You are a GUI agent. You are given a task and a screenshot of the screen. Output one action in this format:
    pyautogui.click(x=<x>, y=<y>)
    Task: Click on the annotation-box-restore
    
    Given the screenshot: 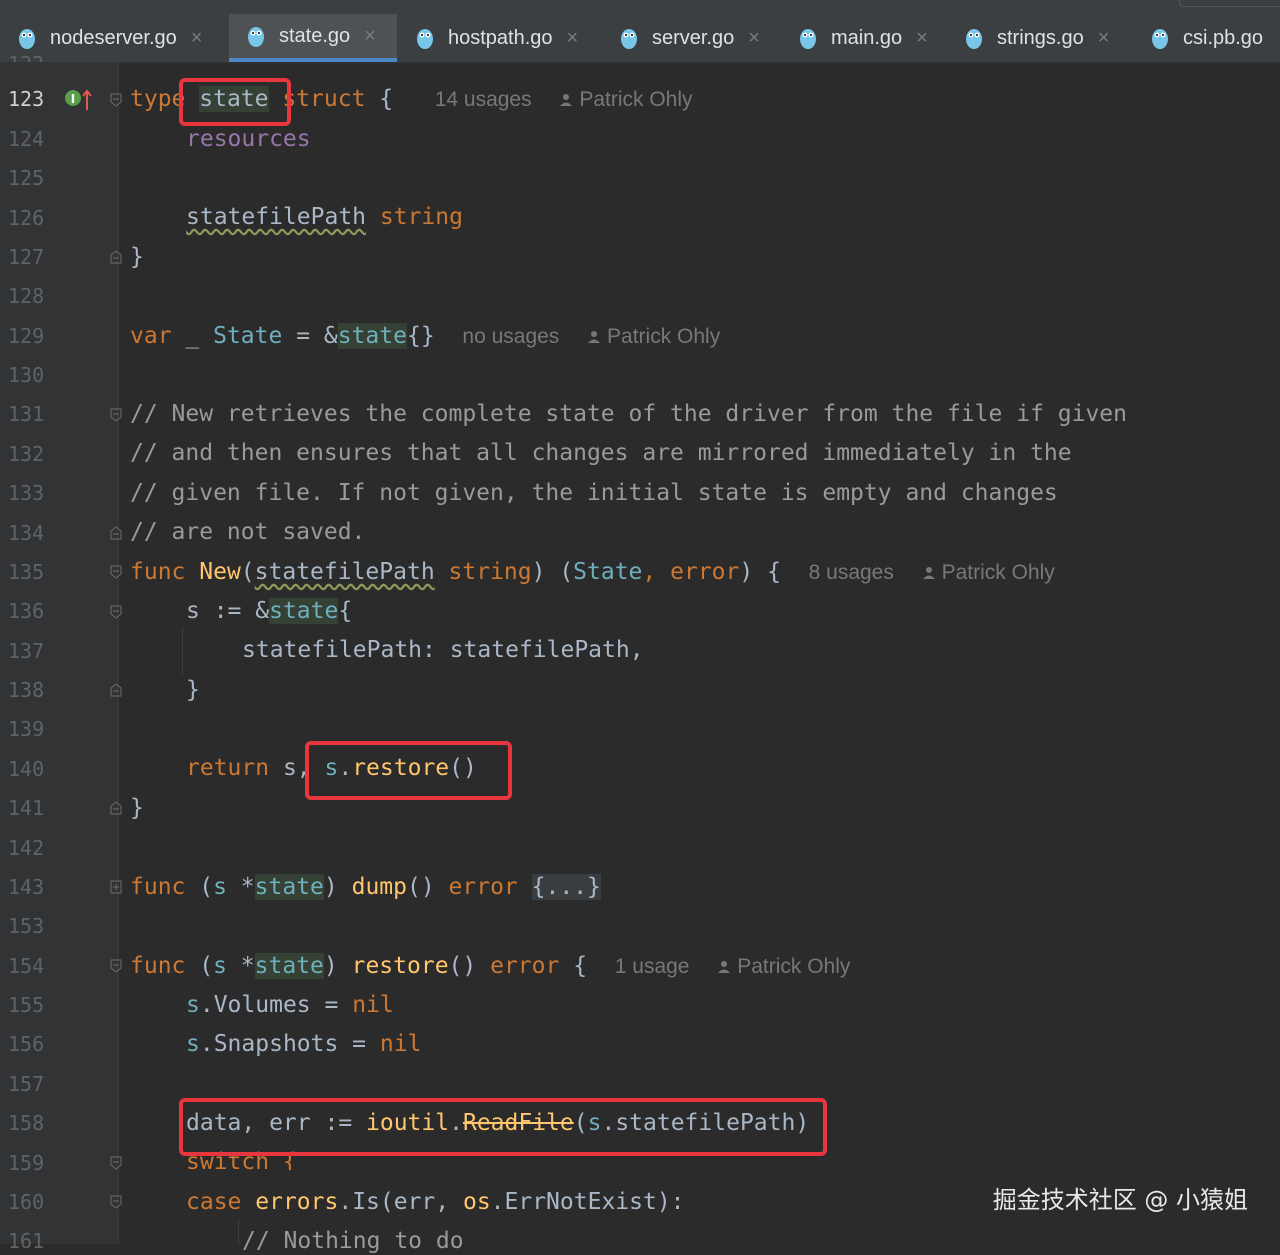 What is the action you would take?
    pyautogui.click(x=408, y=770)
    